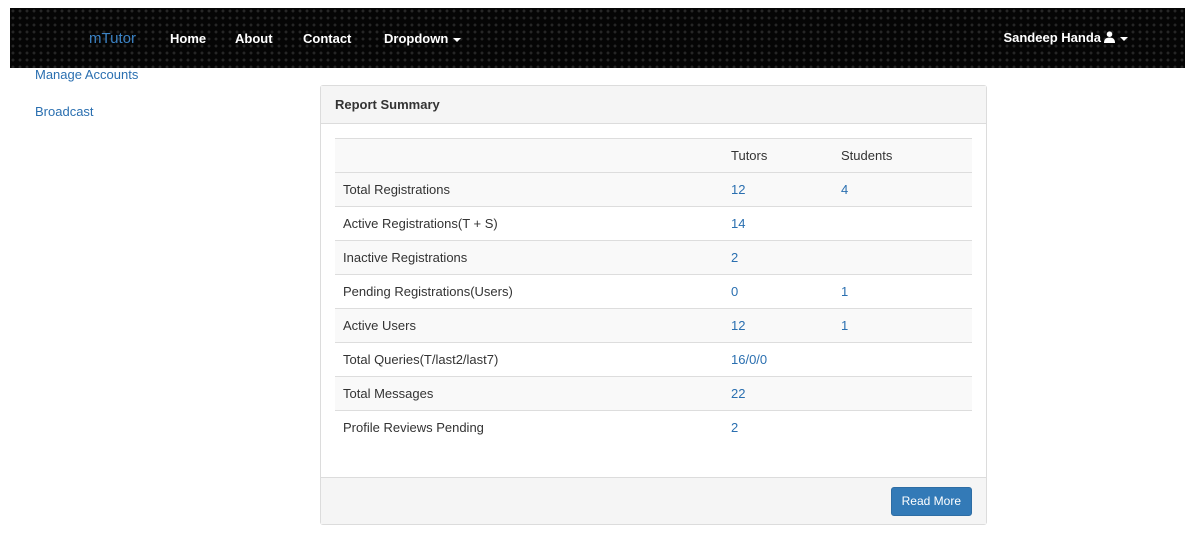 This screenshot has height=534, width=1201. What do you see at coordinates (778, 393) in the screenshot?
I see `tutors-value: 22` at bounding box center [778, 393].